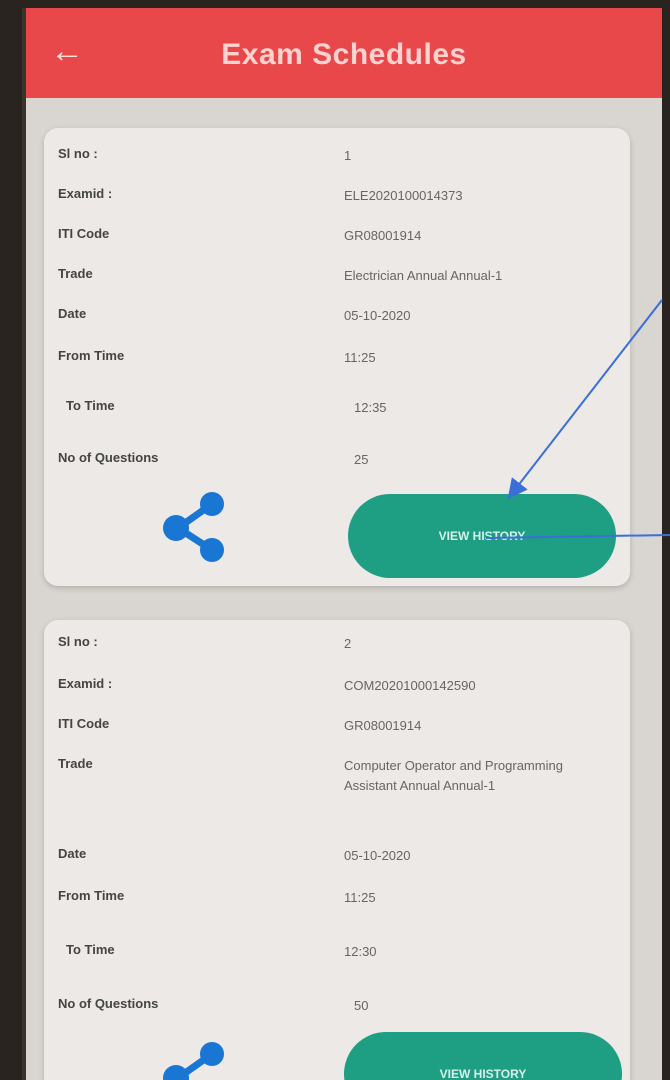  I want to click on annotation-arrow, so click(585, 399).